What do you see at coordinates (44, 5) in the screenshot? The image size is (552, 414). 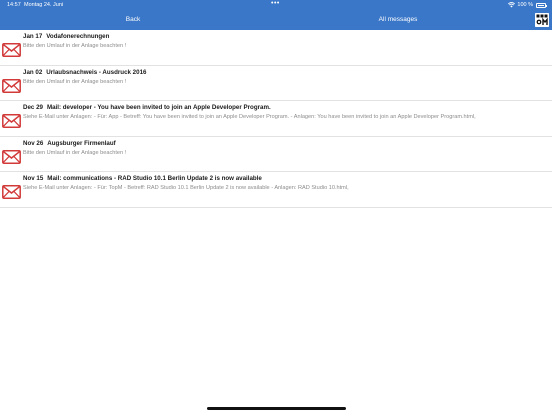 I see `status-date: Montag 24. Juni` at bounding box center [44, 5].